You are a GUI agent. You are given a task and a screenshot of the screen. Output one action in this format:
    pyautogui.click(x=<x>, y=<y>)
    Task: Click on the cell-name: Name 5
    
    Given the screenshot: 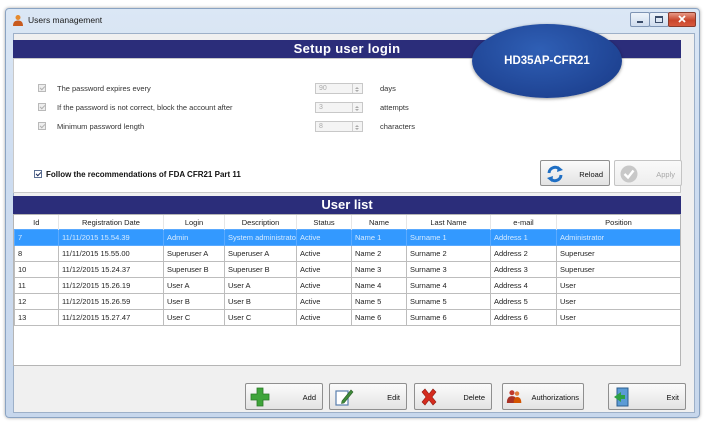 What is the action you would take?
    pyautogui.click(x=379, y=301)
    